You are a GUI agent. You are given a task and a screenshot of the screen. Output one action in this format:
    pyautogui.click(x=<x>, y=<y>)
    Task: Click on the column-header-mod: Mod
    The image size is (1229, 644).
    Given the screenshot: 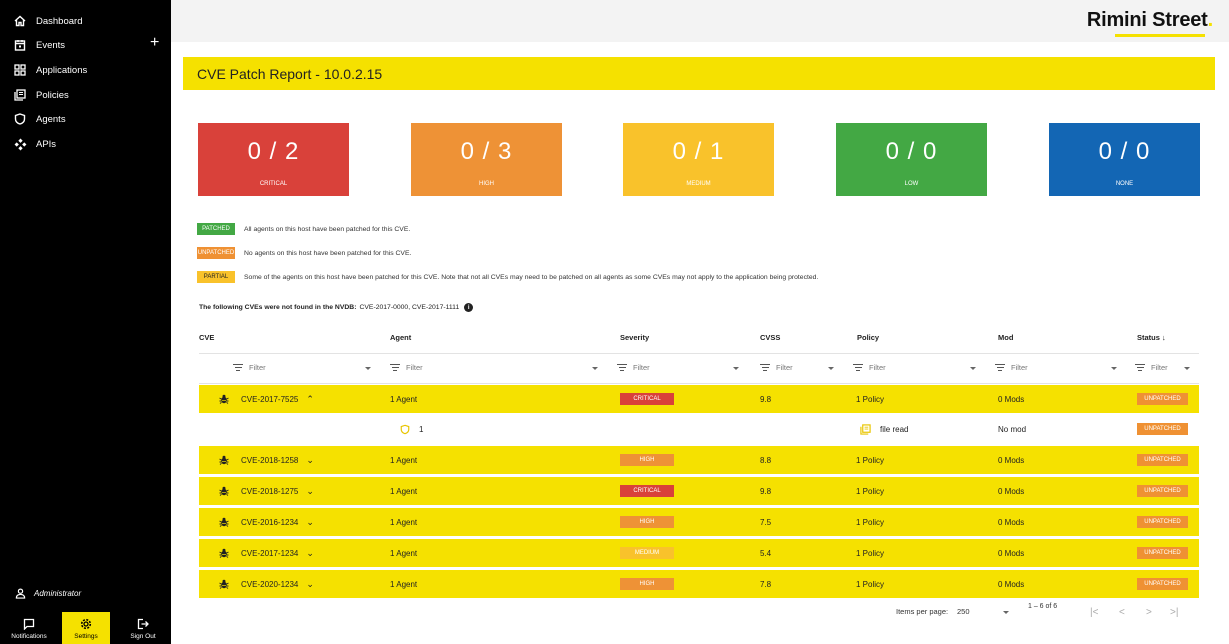 What is the action you would take?
    pyautogui.click(x=1005, y=337)
    